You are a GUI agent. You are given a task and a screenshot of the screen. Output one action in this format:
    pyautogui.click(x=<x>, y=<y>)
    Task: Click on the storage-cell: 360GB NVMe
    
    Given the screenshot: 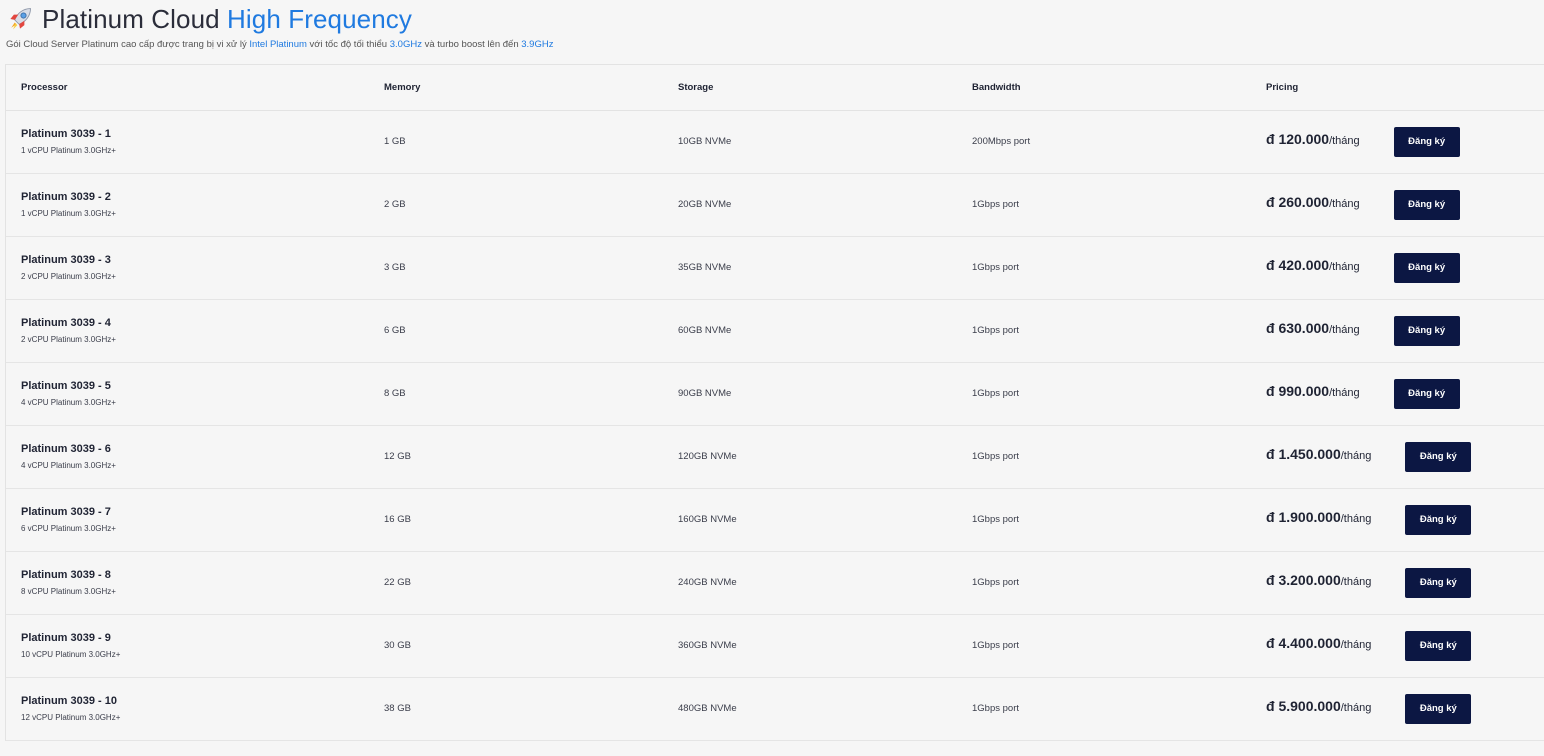 What is the action you would take?
    pyautogui.click(x=707, y=645)
    